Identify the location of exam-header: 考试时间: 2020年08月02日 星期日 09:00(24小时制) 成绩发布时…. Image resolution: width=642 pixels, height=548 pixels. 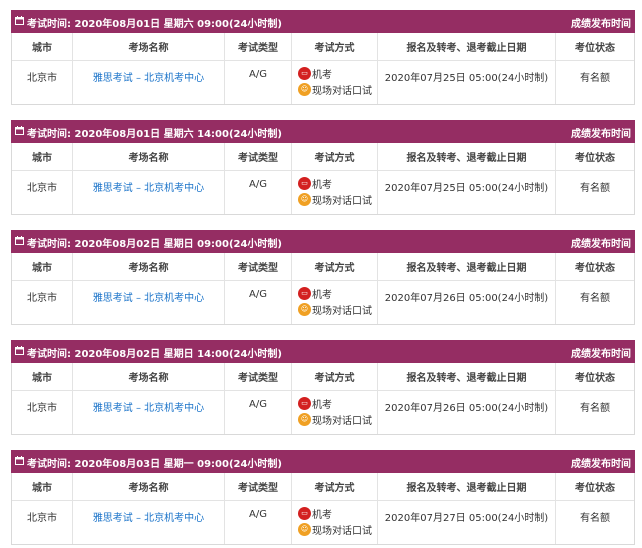
(323, 241).